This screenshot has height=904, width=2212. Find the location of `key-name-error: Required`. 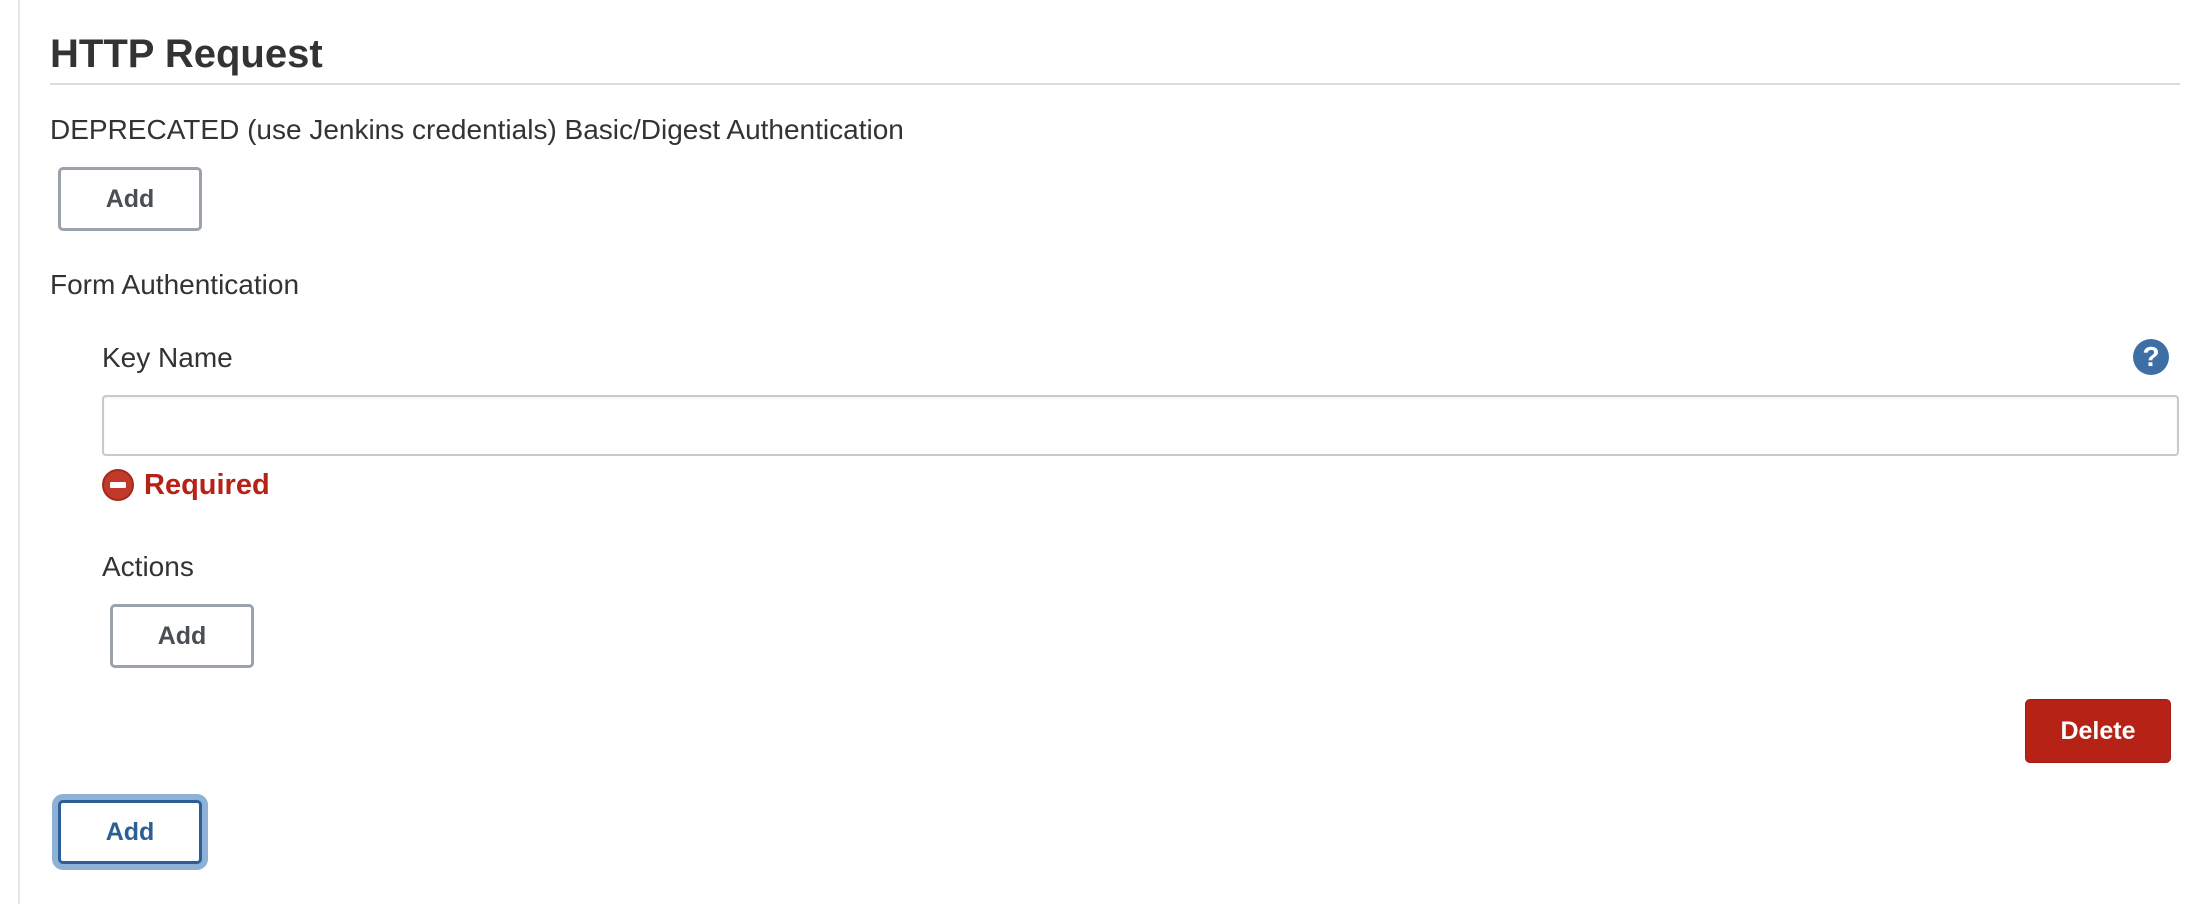

key-name-error: Required is located at coordinates (186, 485).